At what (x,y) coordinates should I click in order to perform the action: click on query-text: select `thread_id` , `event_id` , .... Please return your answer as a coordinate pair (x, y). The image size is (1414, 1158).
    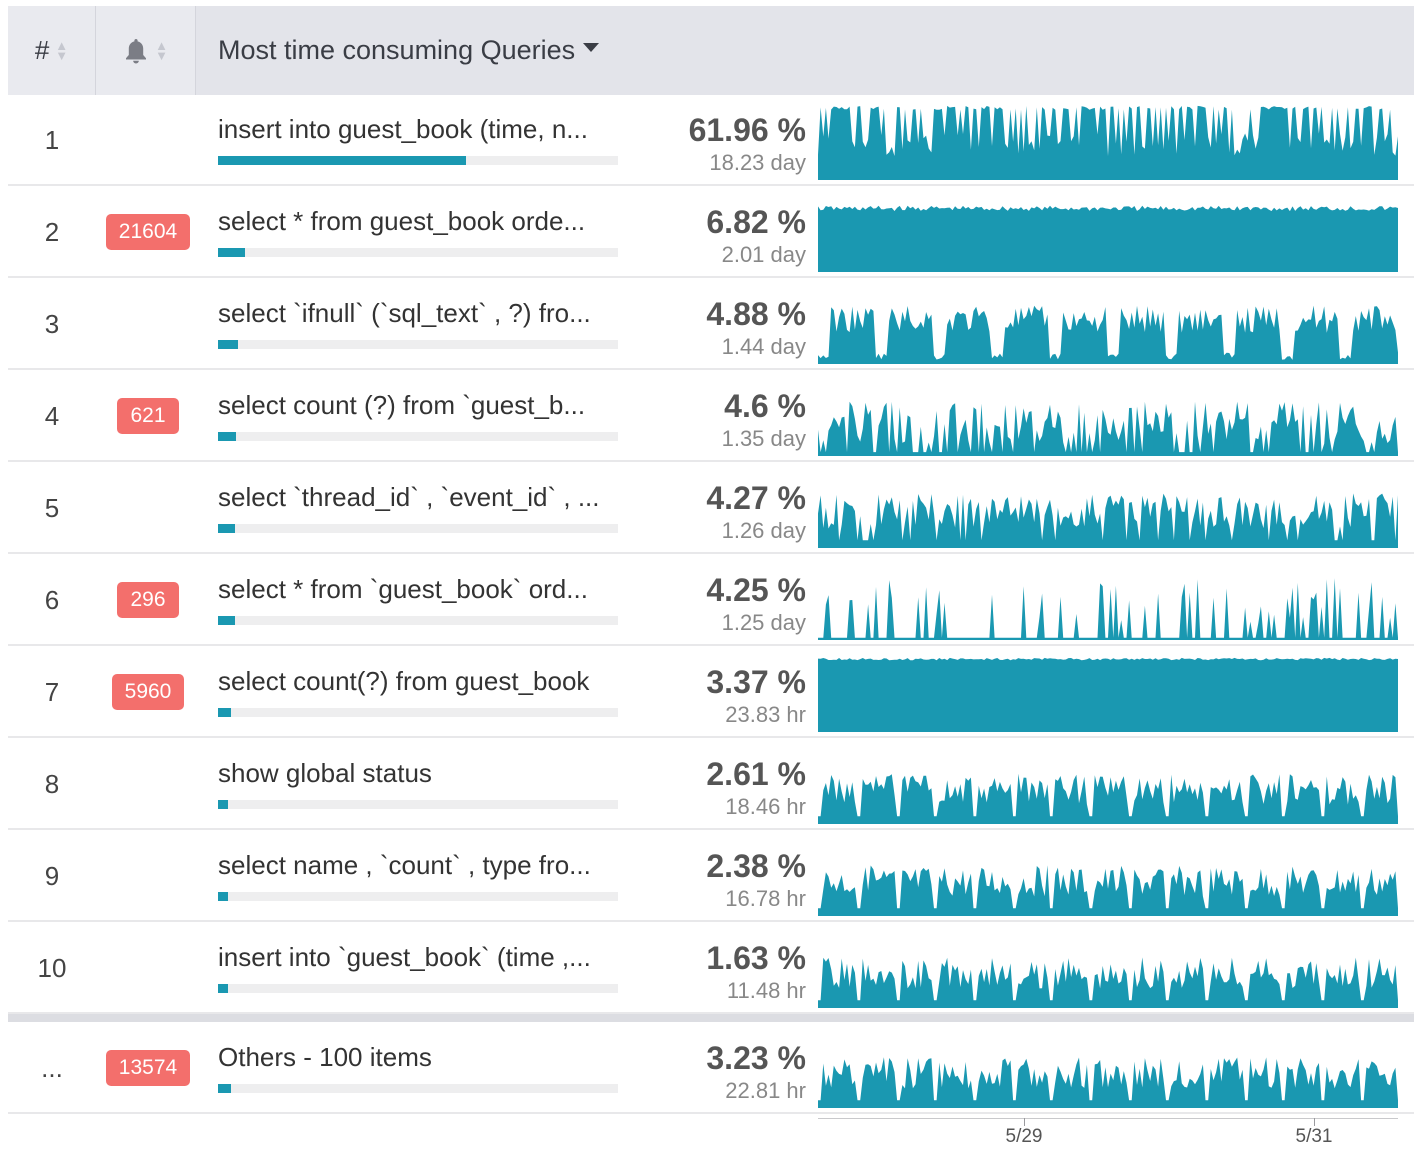
    Looking at the image, I should click on (419, 497).